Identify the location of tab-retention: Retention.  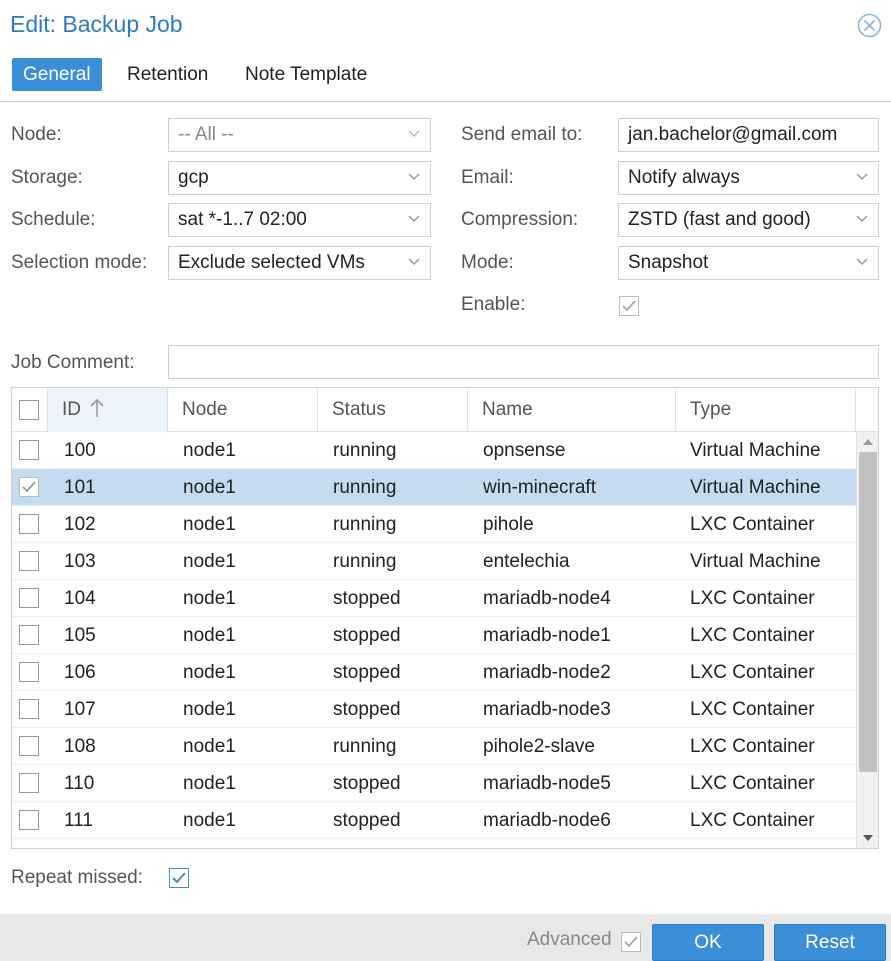
(167, 74).